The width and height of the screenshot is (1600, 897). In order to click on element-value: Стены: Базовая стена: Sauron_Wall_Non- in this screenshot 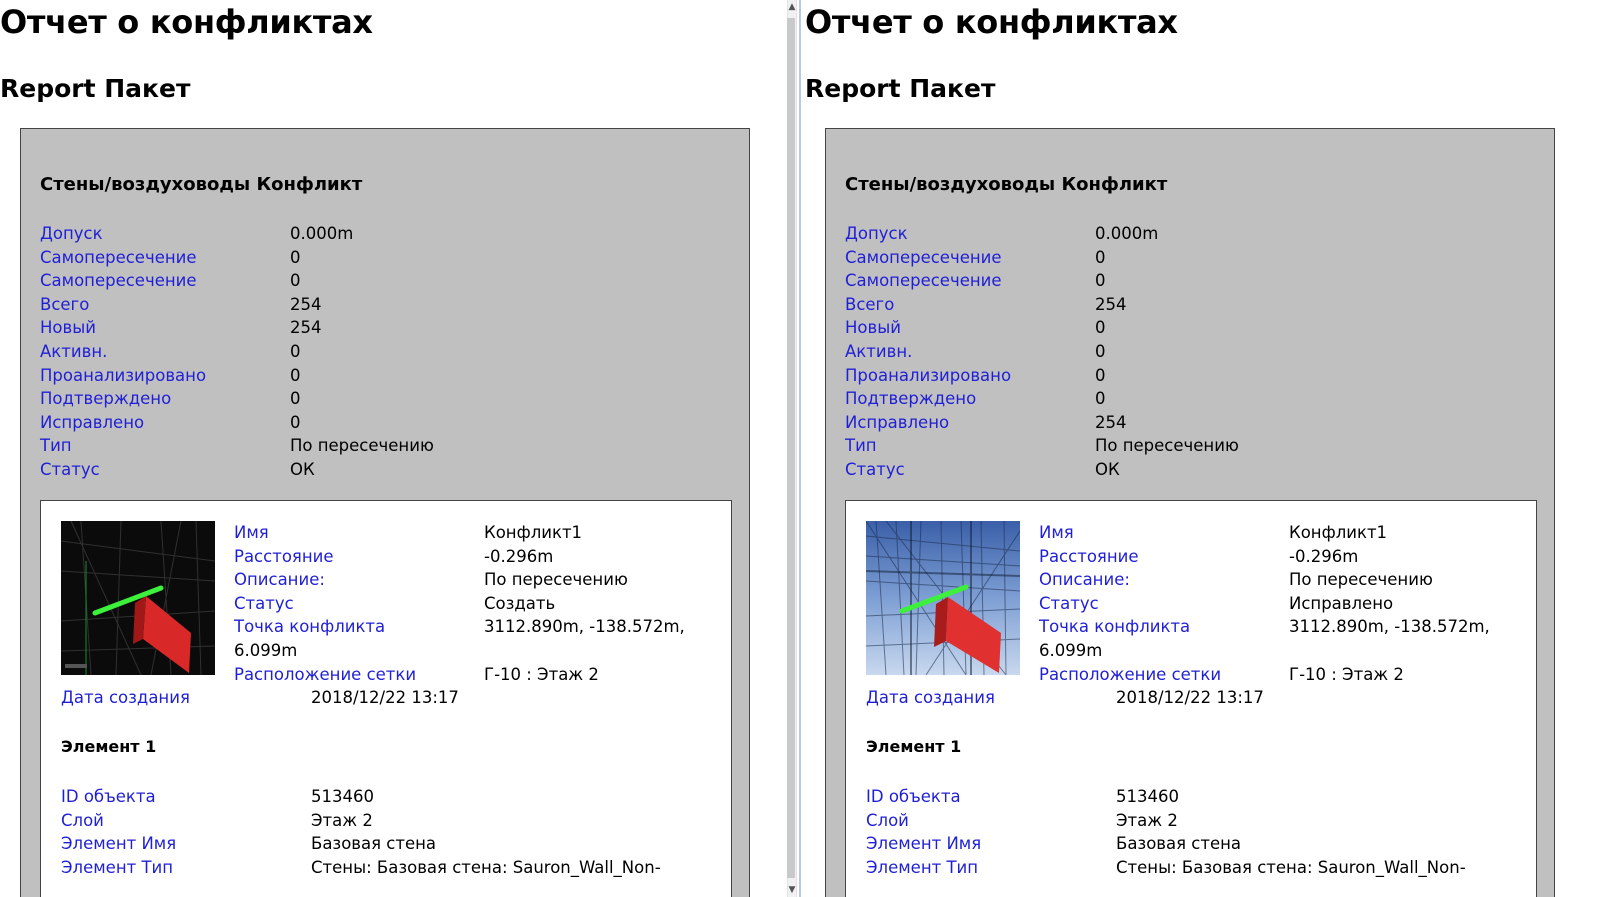, I will do `click(486, 867)`.